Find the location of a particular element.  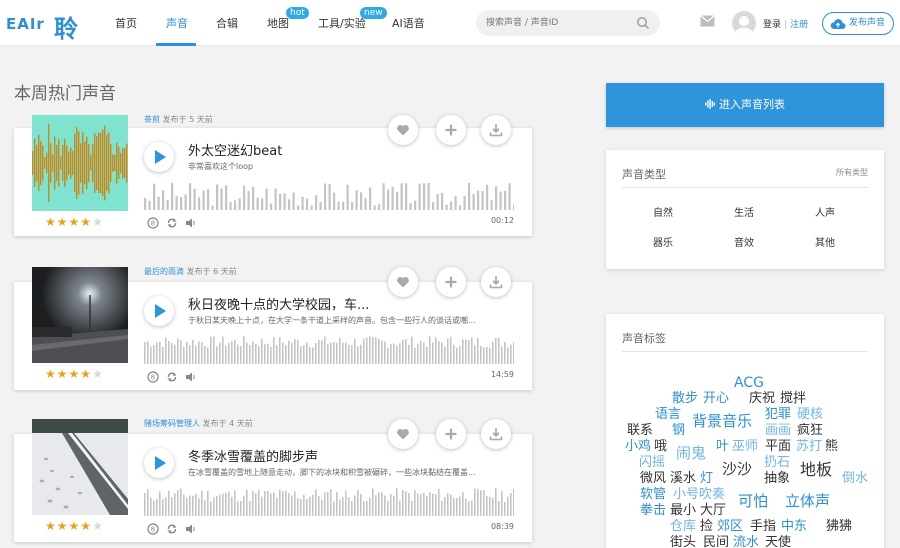

nav-map: 地图 is located at coordinates (278, 23).